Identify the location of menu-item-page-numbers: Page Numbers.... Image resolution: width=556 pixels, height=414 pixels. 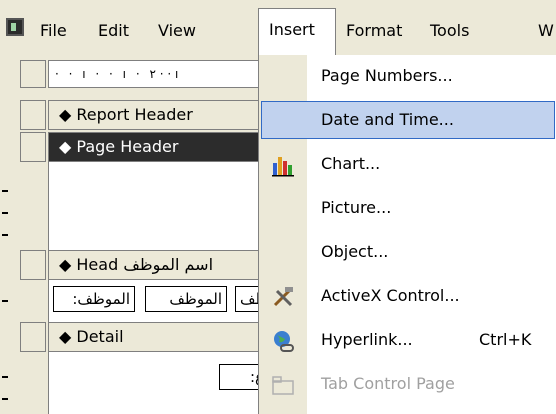
(407, 77).